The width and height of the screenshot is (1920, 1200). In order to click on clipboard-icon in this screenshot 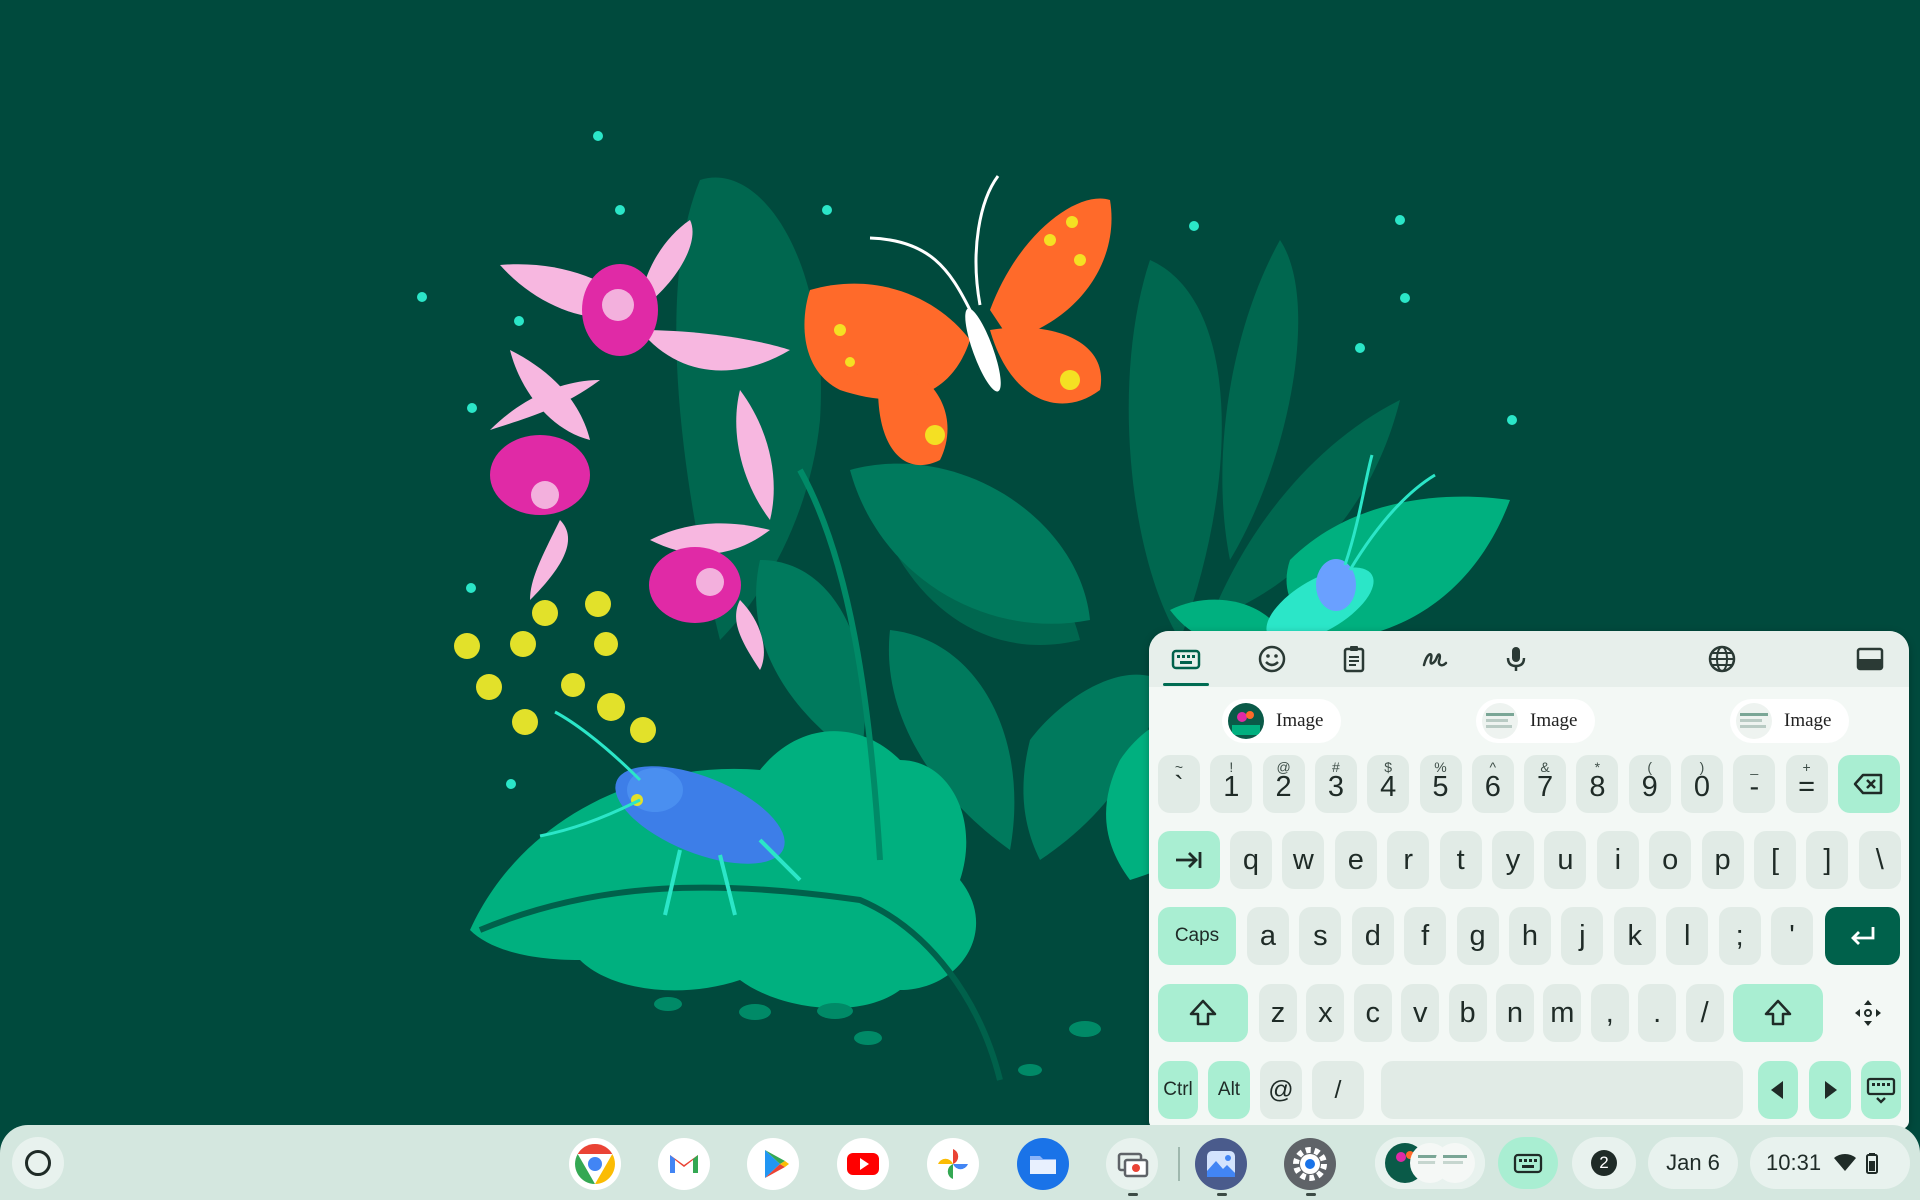, I will do `click(1354, 659)`.